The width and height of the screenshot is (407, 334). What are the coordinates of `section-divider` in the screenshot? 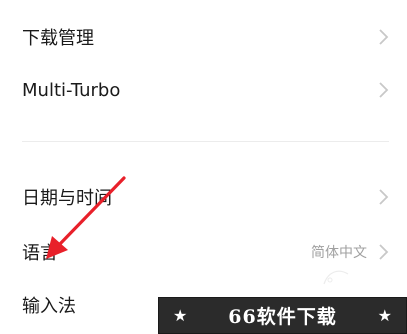 It's located at (205, 141).